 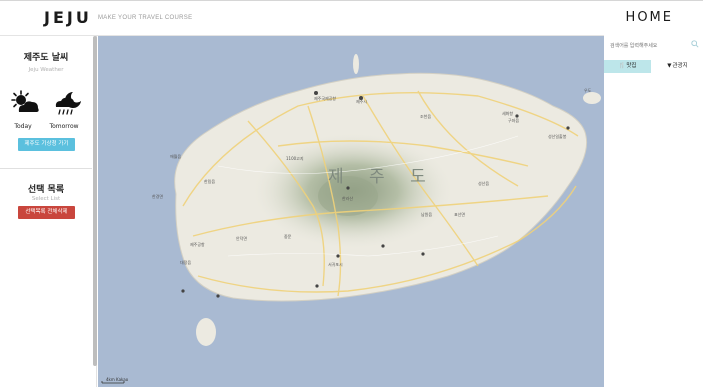 I want to click on map-label: 우도, so click(x=588, y=90).